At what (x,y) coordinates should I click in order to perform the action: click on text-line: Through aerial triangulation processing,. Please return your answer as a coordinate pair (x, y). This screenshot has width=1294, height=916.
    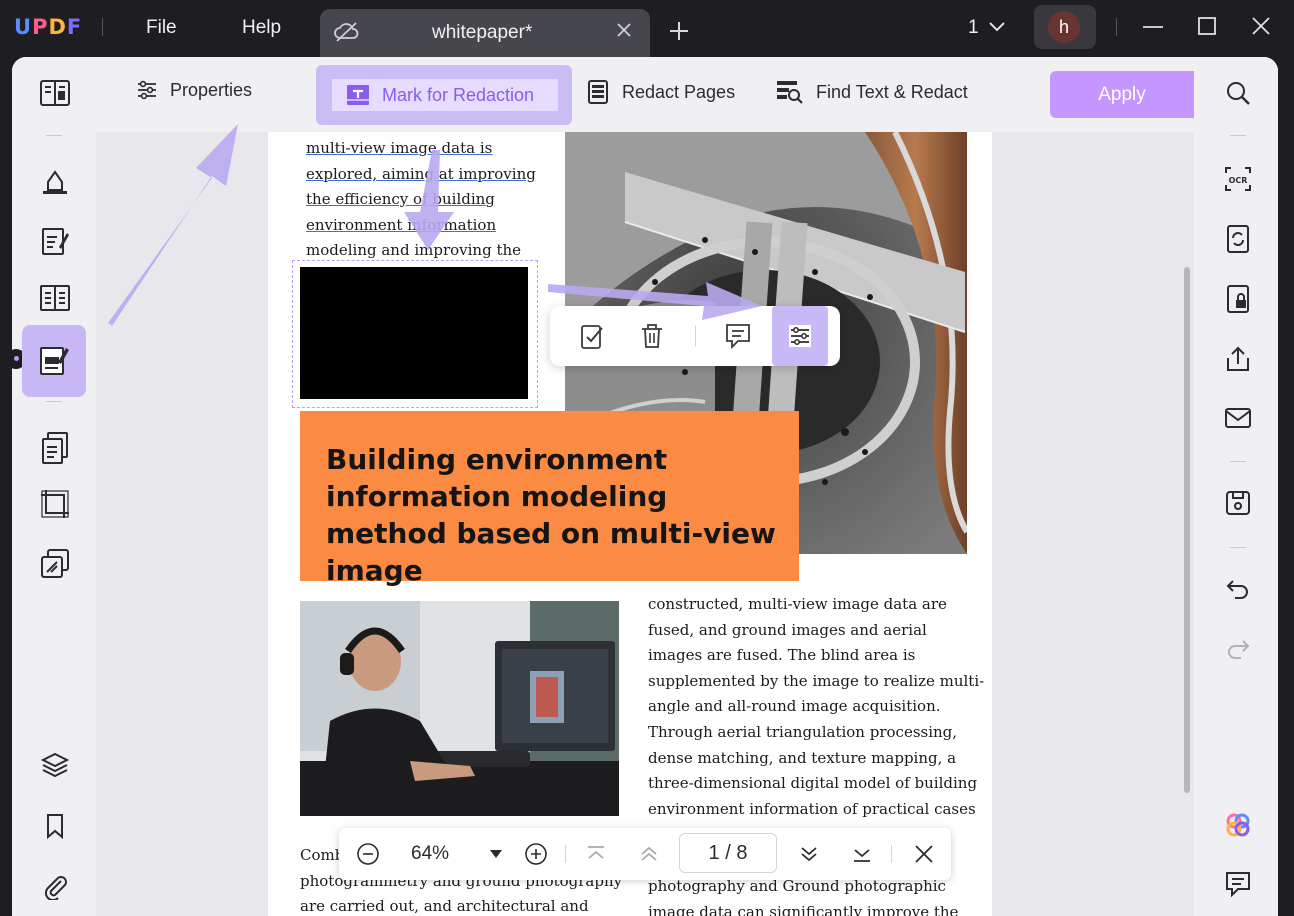
    Looking at the image, I should click on (813, 733).